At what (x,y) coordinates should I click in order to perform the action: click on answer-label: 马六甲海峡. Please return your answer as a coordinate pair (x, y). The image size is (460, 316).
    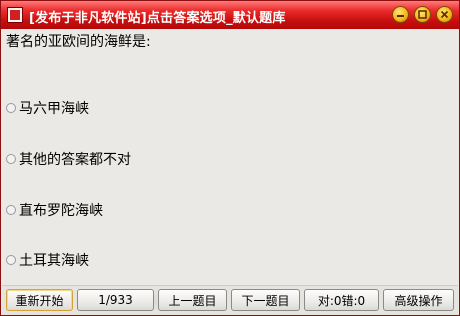
    Looking at the image, I should click on (54, 109).